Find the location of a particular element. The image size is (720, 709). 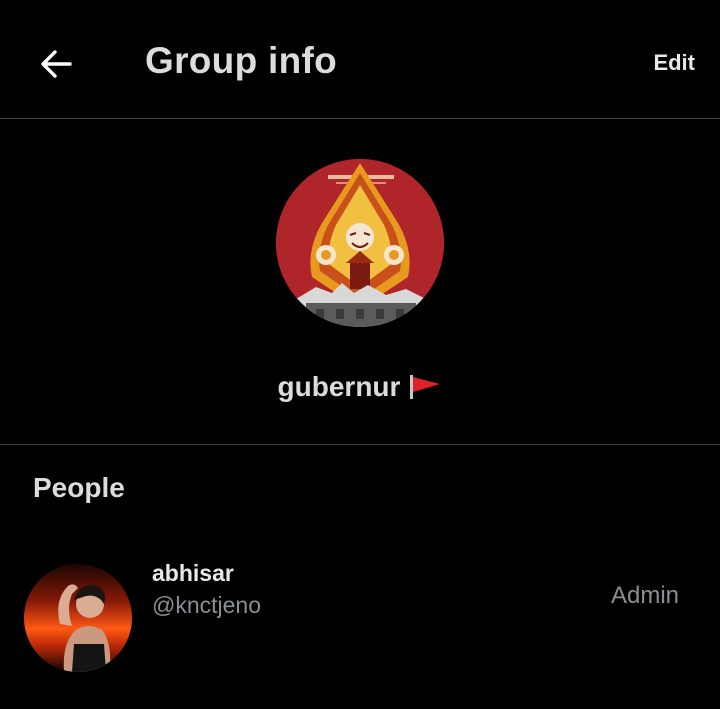

people-section-title: People is located at coordinates (79, 487).